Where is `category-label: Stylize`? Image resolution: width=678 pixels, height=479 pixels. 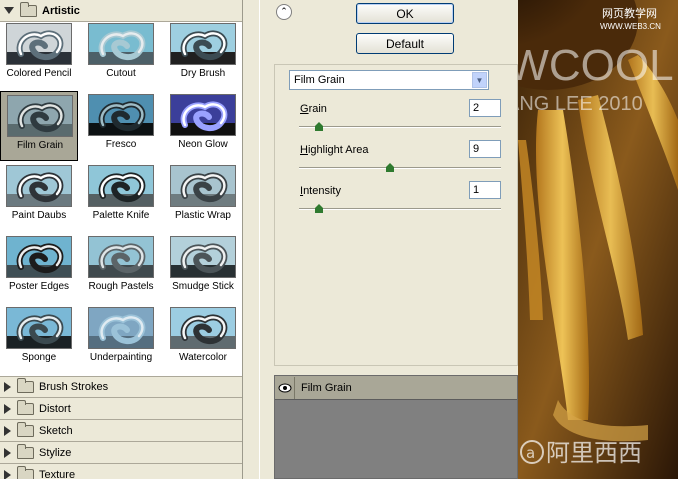
category-label: Stylize is located at coordinates (55, 452).